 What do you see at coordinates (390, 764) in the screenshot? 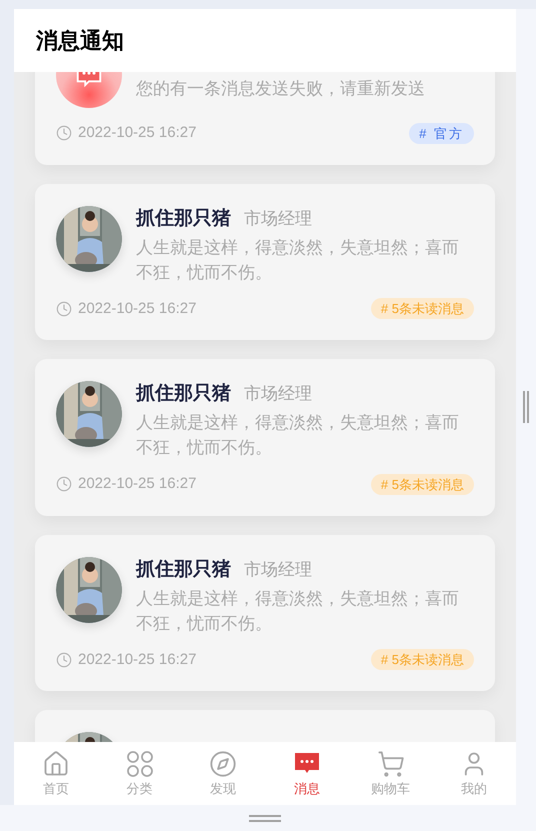
I see `cart-icon` at bounding box center [390, 764].